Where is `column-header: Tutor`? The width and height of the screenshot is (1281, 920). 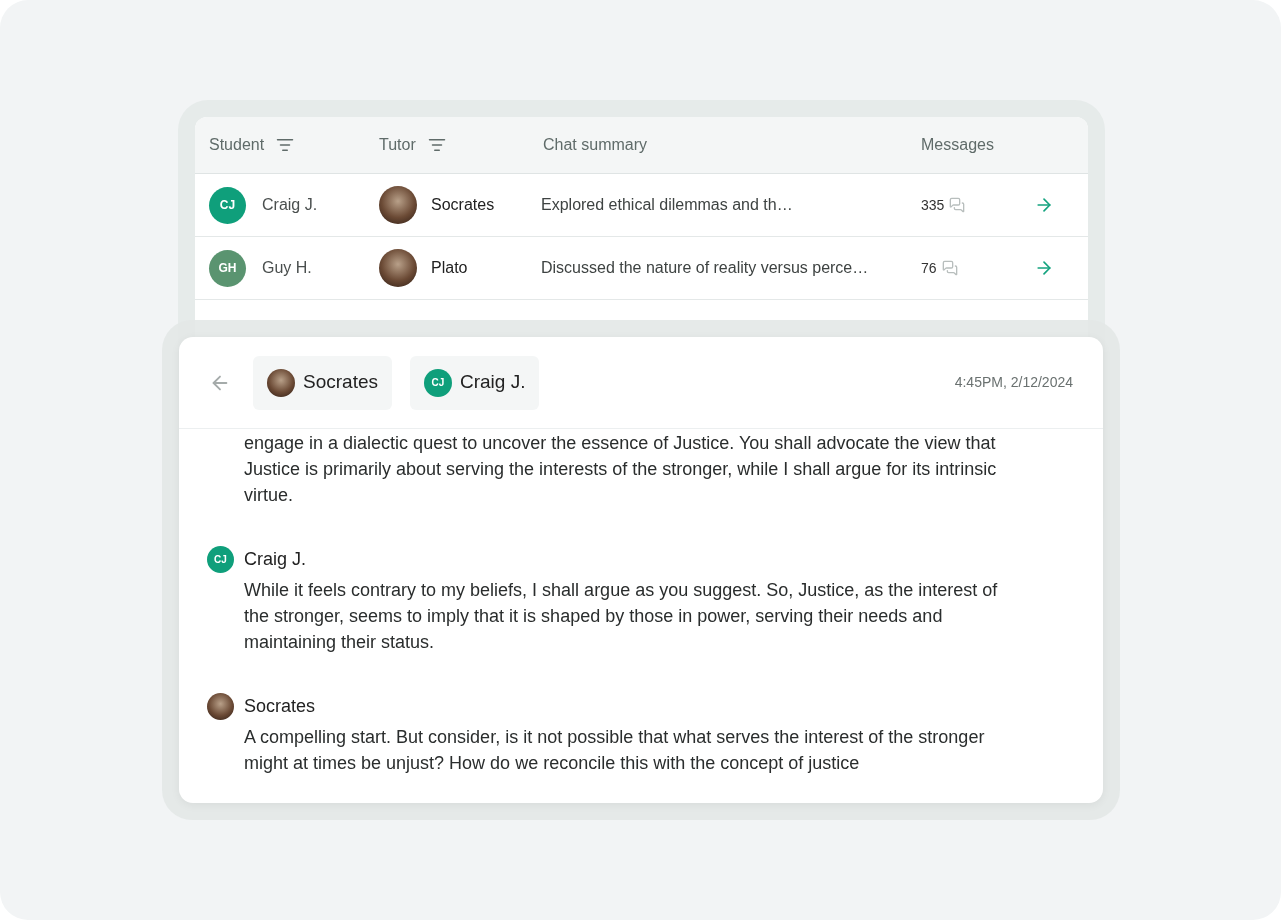 column-header: Tutor is located at coordinates (412, 145).